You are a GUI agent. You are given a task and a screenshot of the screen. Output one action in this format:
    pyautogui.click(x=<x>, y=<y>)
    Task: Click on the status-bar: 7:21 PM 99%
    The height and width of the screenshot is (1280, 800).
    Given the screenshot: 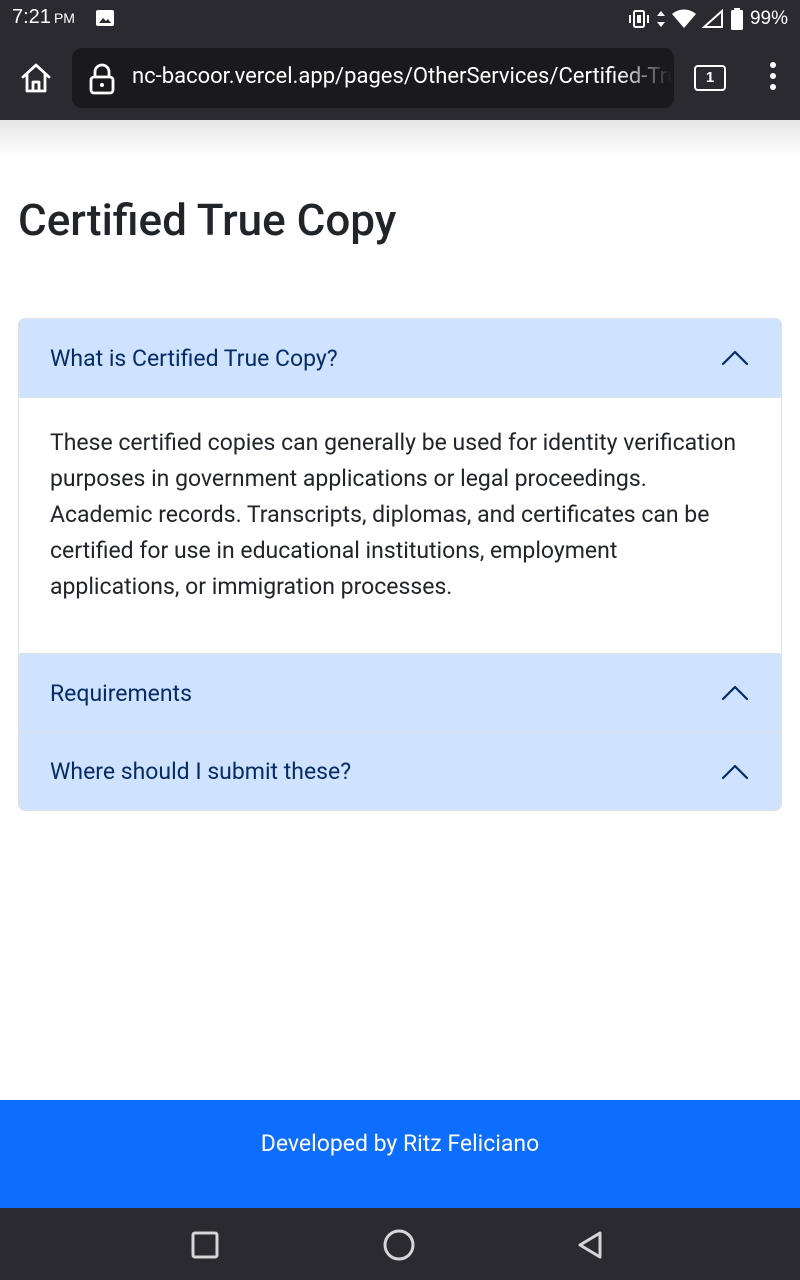 What is the action you would take?
    pyautogui.click(x=400, y=19)
    